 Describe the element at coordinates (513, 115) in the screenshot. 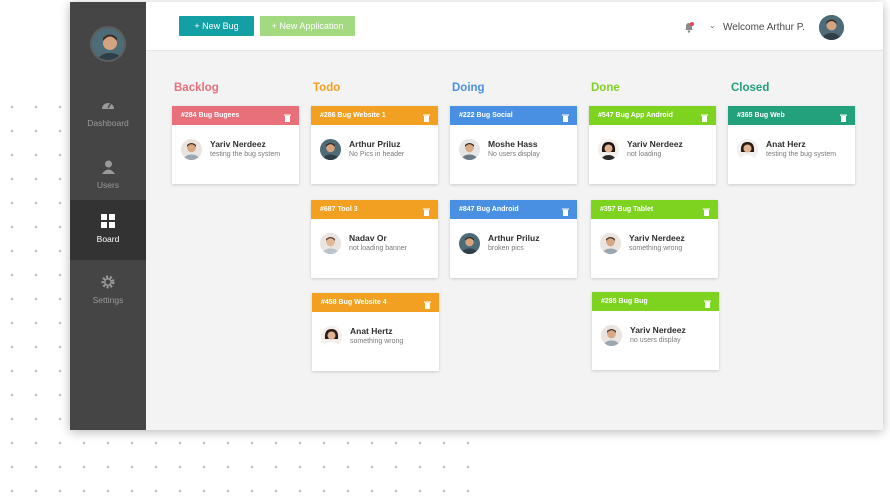

I see `card-header: #222 Bug Social` at that location.